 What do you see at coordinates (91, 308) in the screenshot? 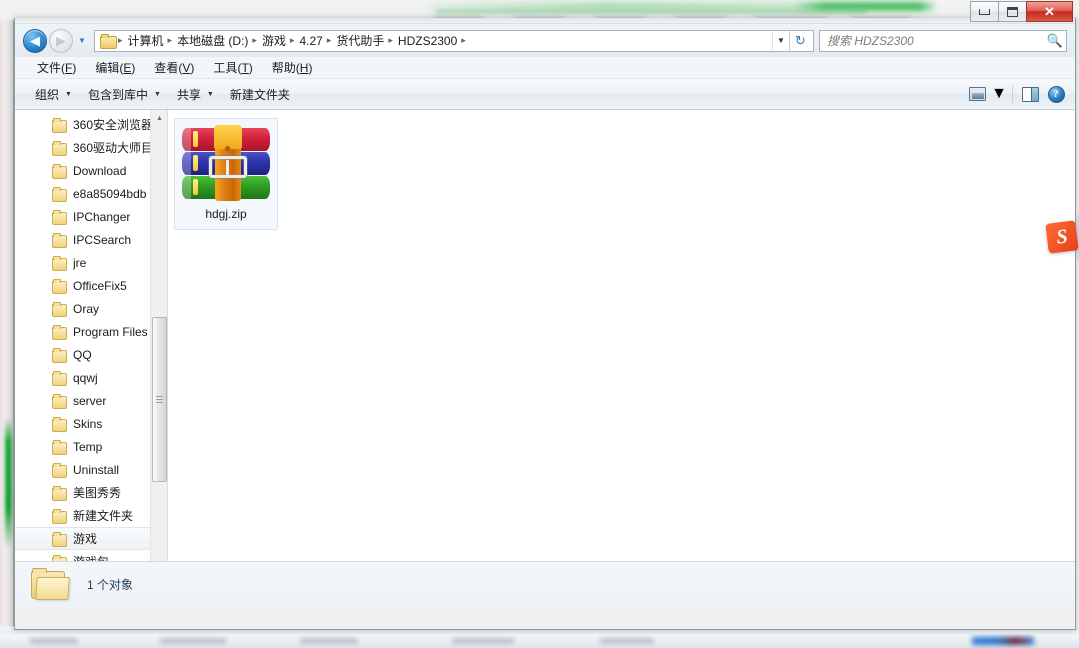
I see `tree-item-oray: Oray` at bounding box center [91, 308].